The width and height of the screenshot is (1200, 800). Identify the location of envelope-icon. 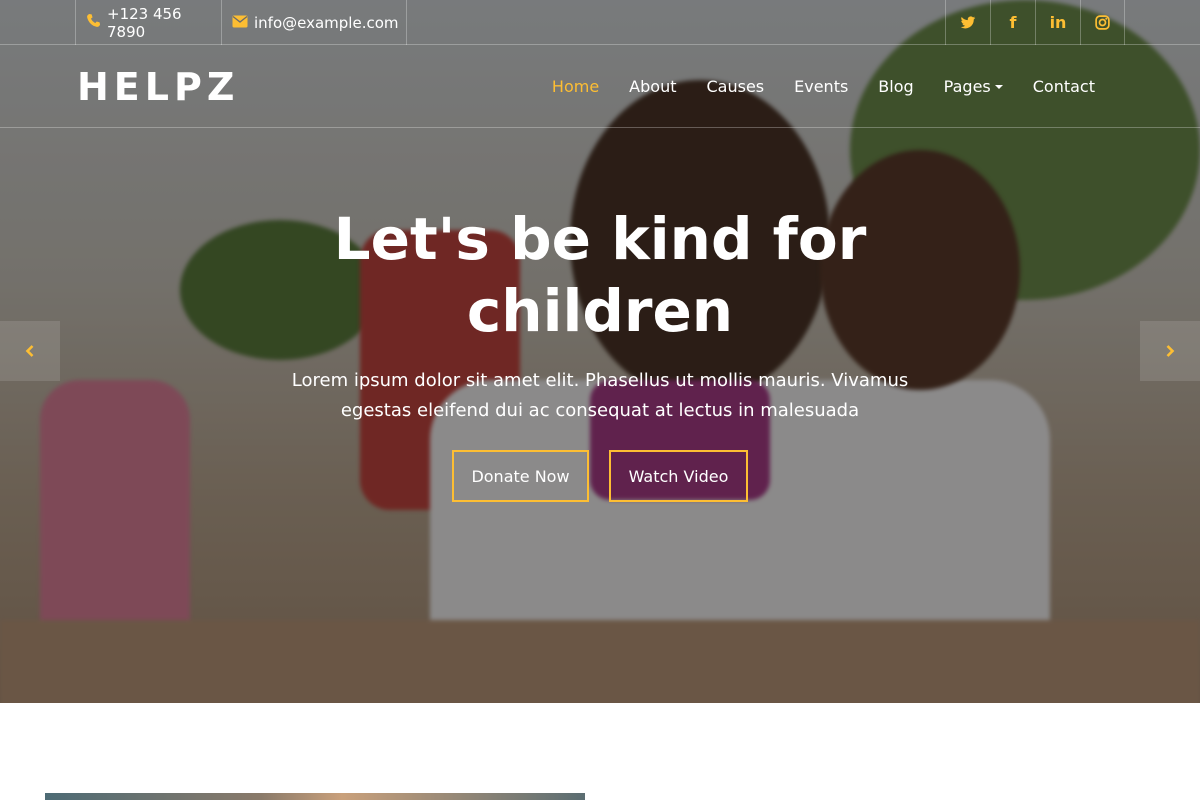
(240, 23).